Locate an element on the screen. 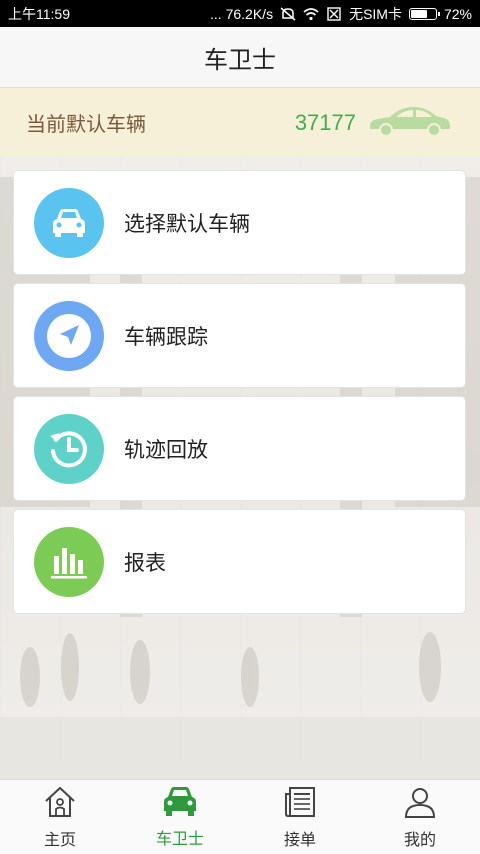 Image resolution: width=480 pixels, height=854 pixels. navigation-arrow-icon is located at coordinates (69, 335).